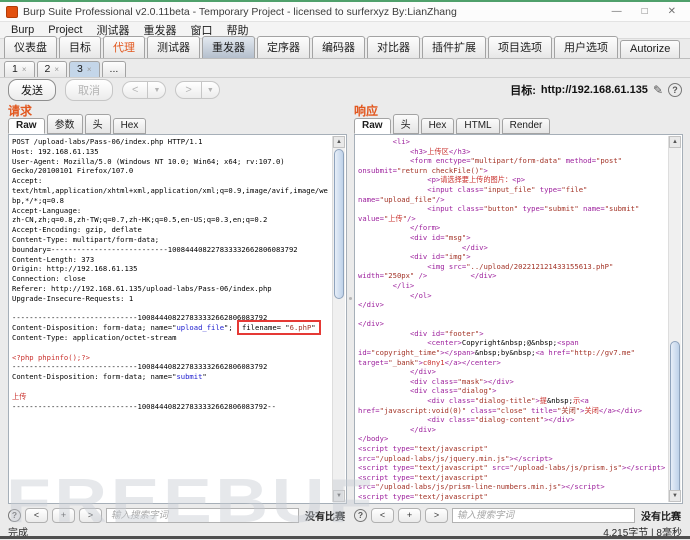  Describe the element at coordinates (210, 90) in the screenshot. I see `next-request-dropdown-icon: ▼` at that location.